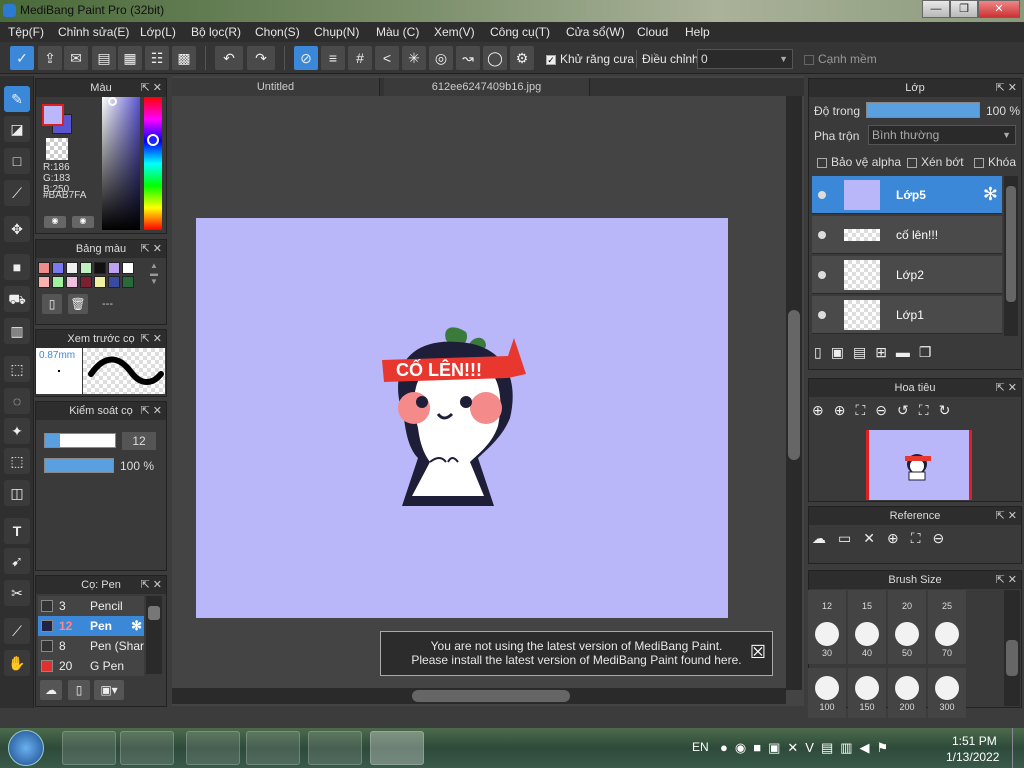 The height and width of the screenshot is (768, 1024). What do you see at coordinates (91, 646) in the screenshot?
I see `brush-list-item: 8 Pen (Shar` at bounding box center [91, 646].